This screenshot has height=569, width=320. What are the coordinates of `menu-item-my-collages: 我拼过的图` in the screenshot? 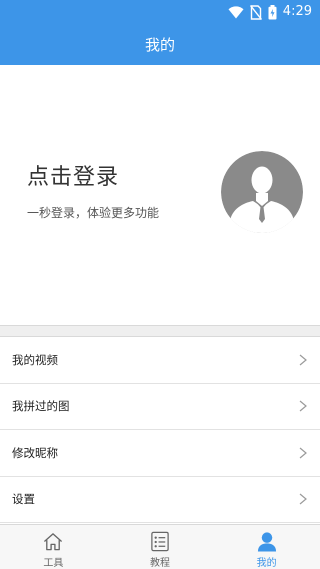 It's located at (160, 406).